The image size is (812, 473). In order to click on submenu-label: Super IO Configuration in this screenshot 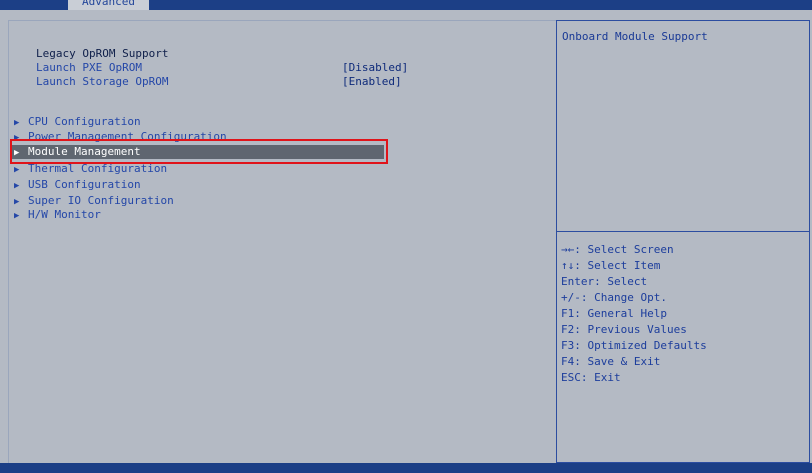, I will do `click(101, 200)`.